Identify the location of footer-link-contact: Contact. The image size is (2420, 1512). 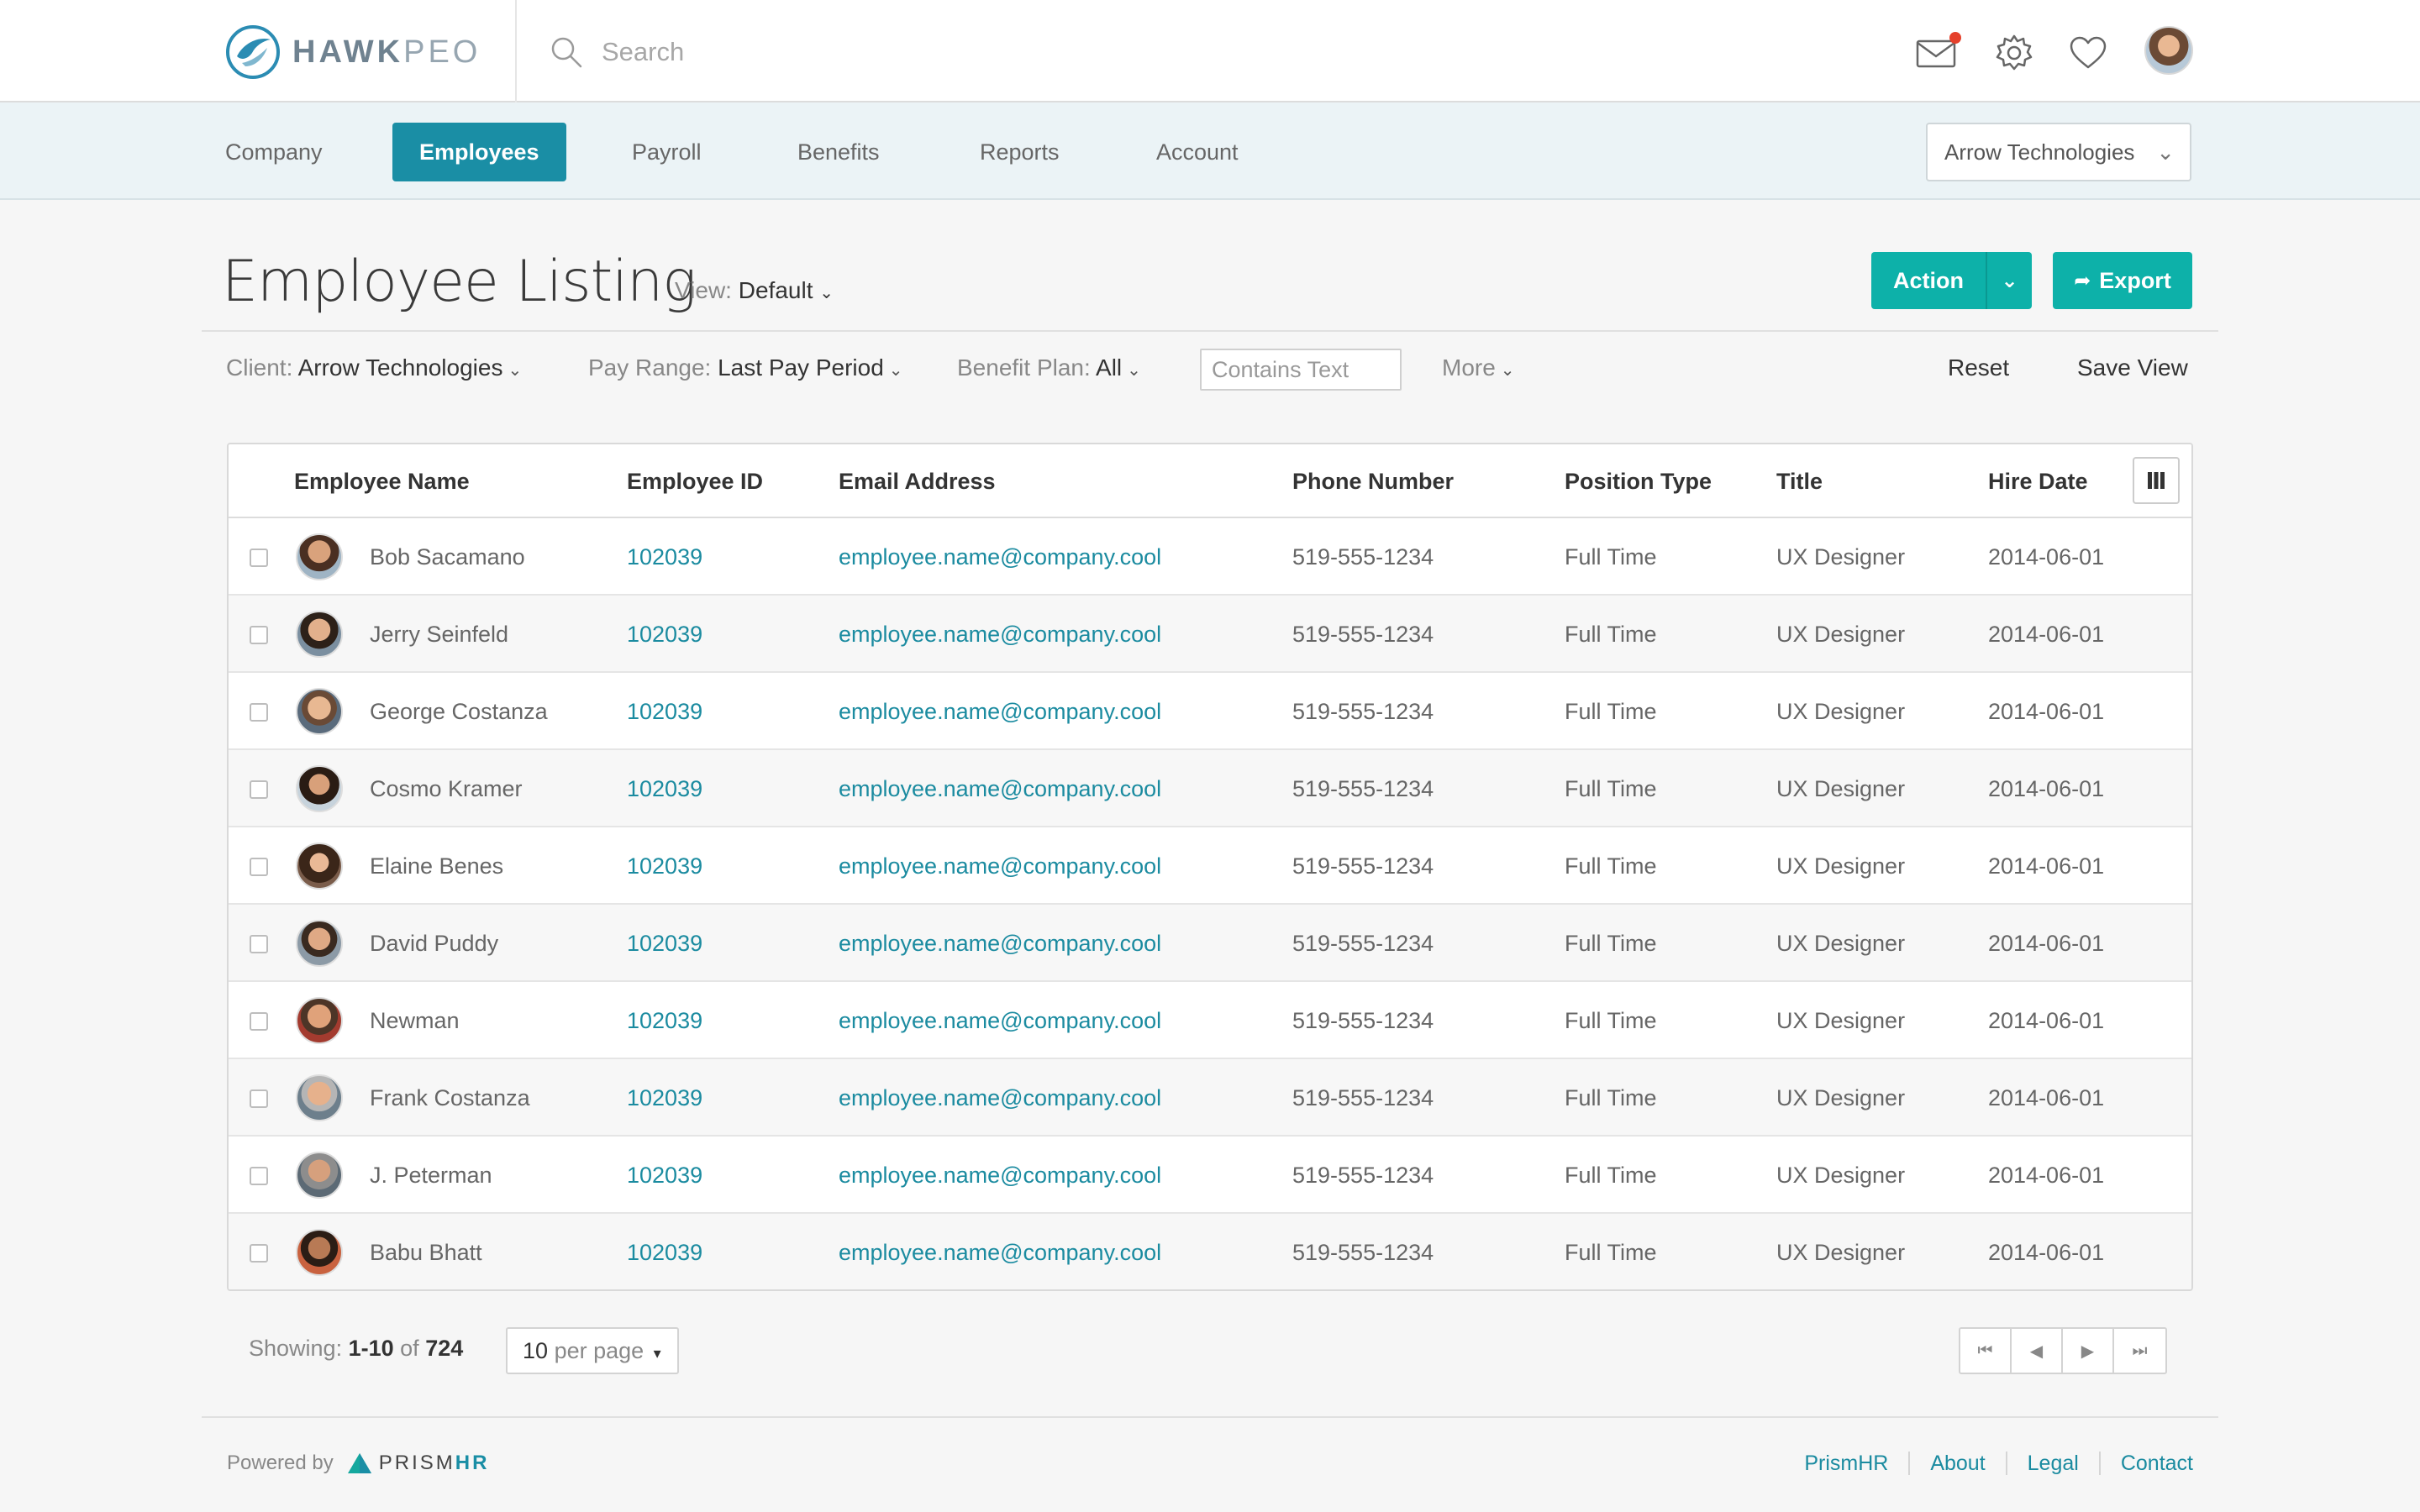
(2146, 1463).